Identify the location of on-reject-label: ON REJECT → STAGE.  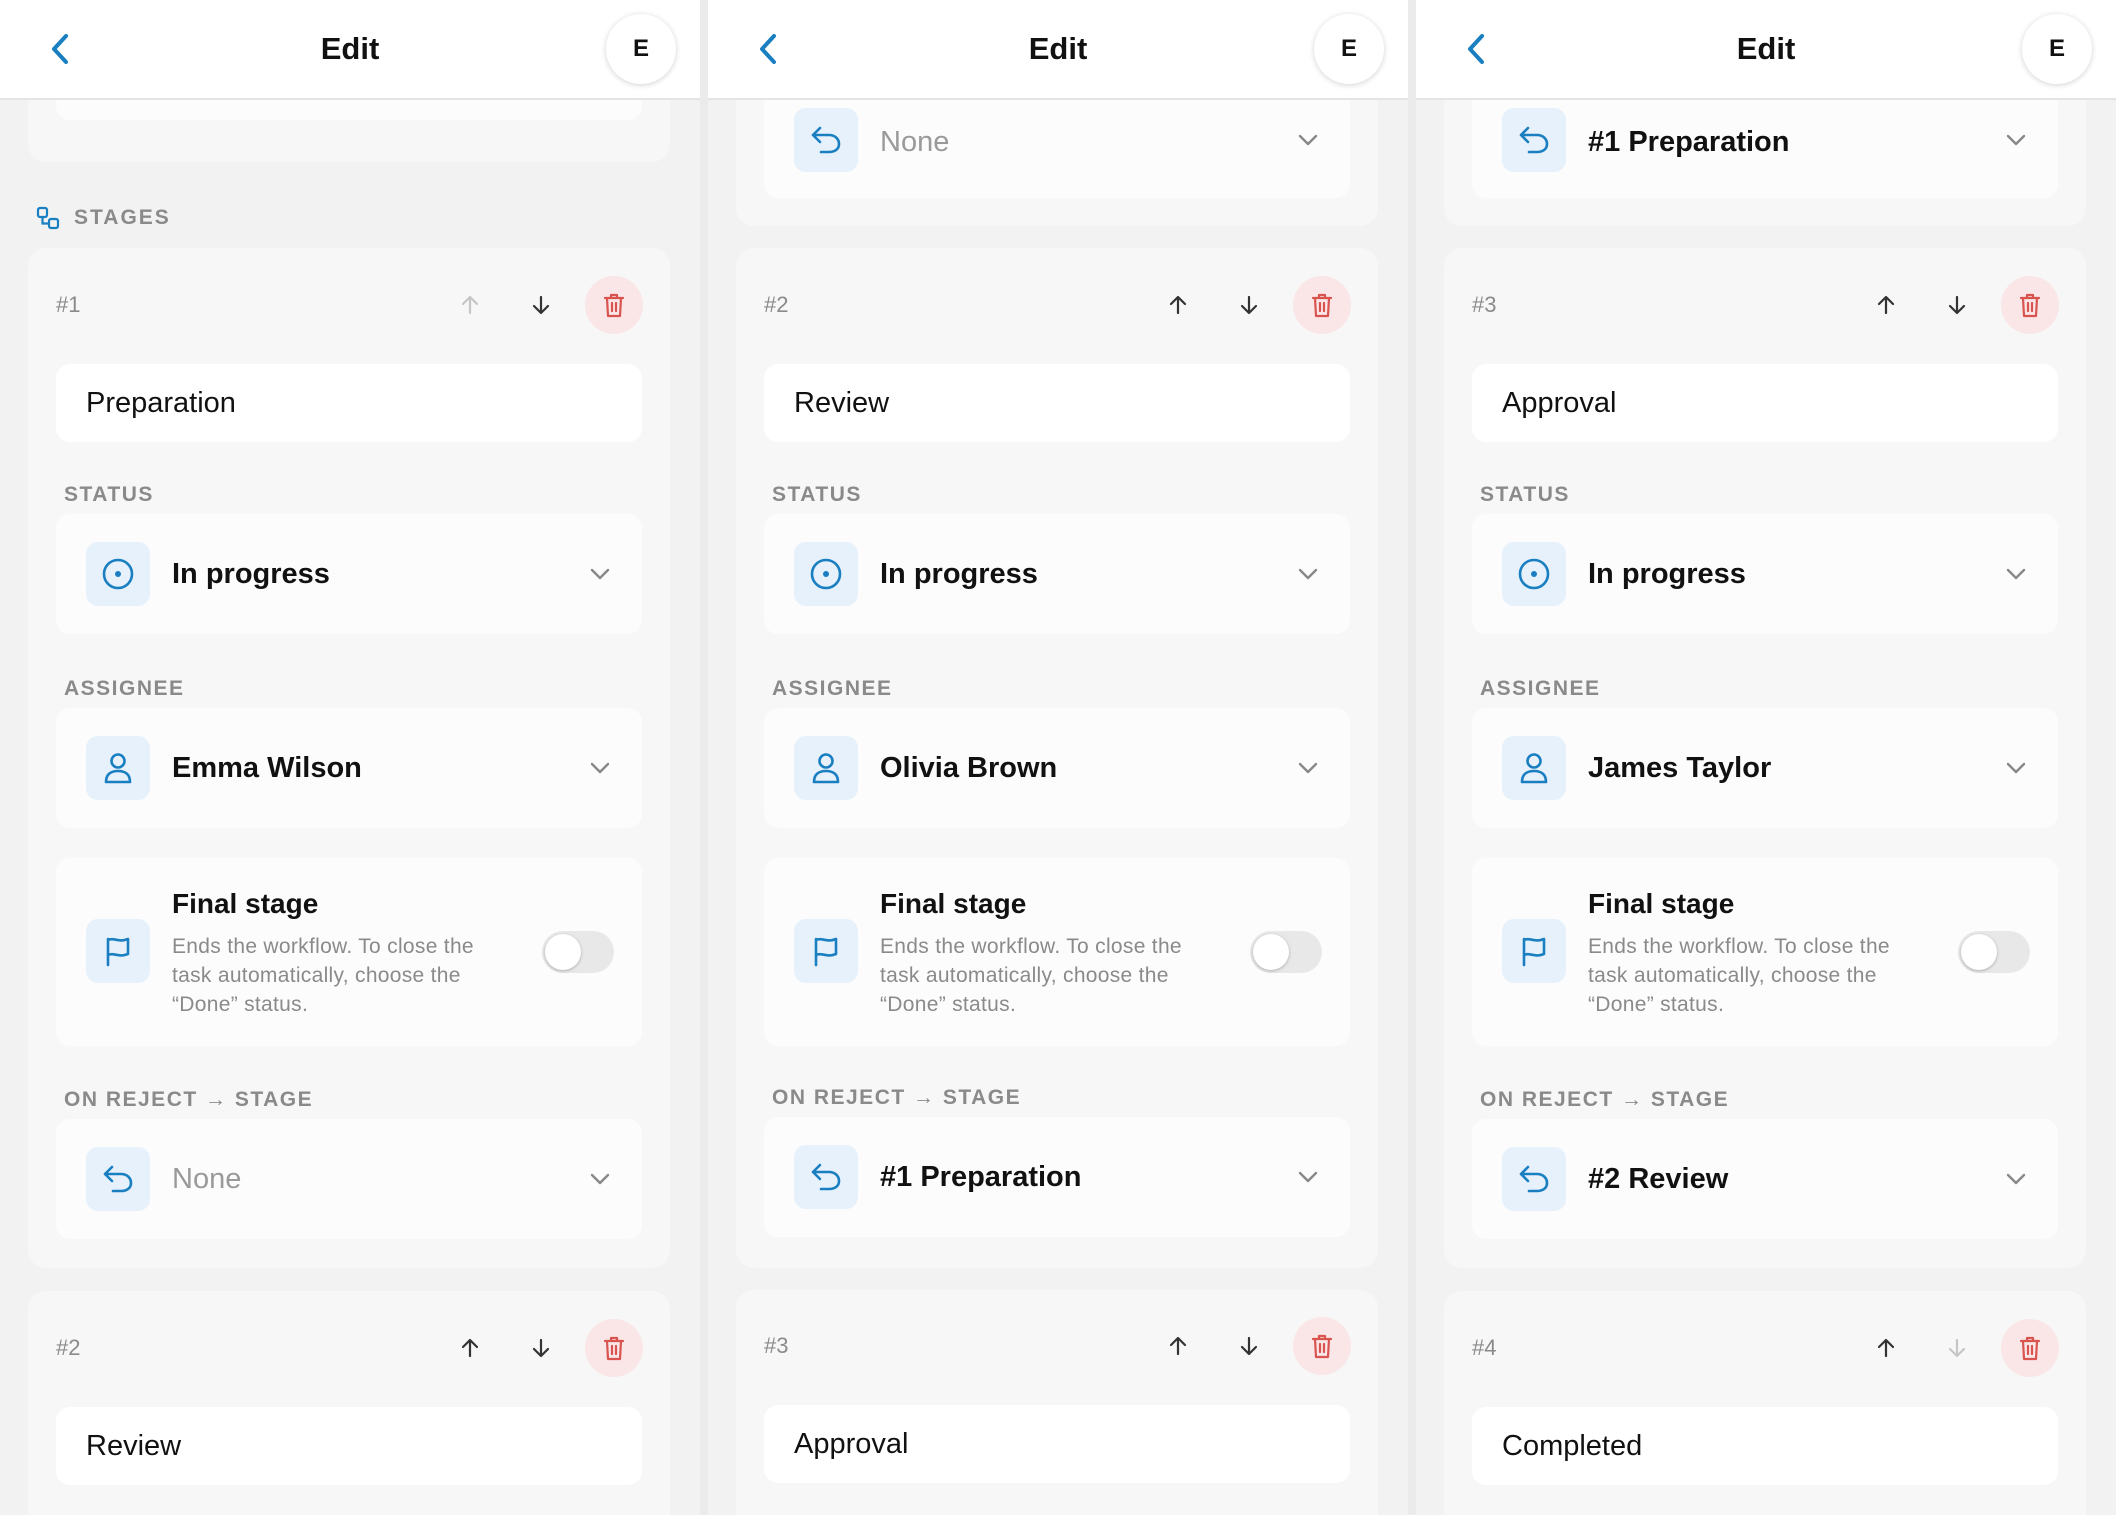
(1605, 1099).